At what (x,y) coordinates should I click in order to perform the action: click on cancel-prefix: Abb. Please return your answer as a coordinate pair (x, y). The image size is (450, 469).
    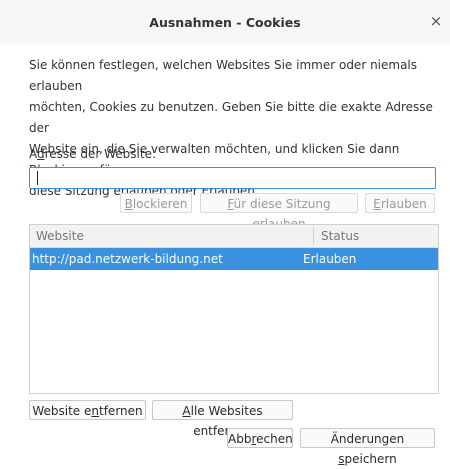
    Looking at the image, I should click on (240, 439).